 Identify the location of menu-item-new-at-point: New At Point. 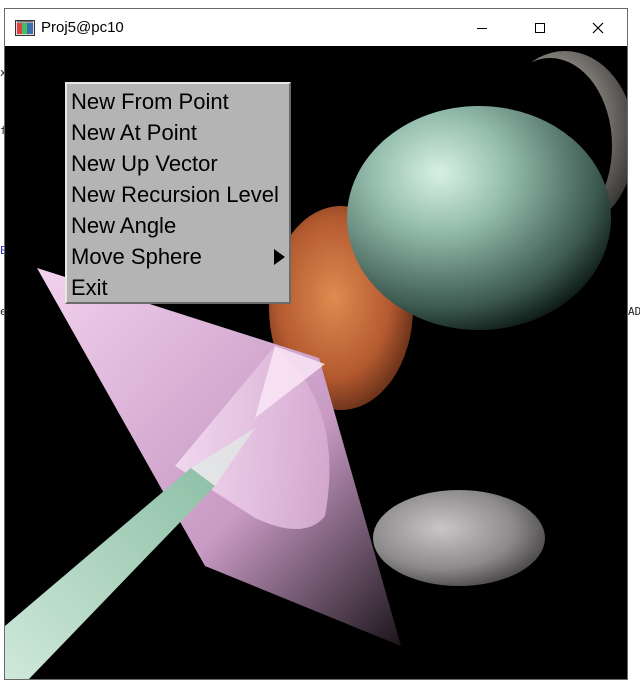
(178, 132).